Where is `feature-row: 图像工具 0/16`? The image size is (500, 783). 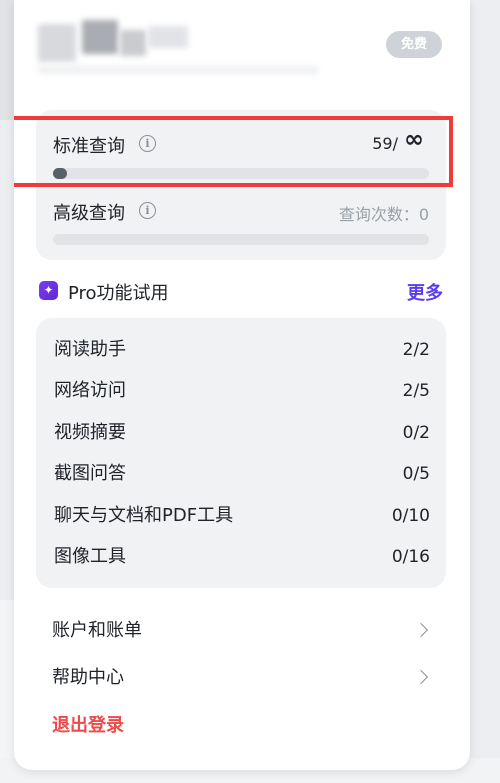 feature-row: 图像工具 0/16 is located at coordinates (241, 557).